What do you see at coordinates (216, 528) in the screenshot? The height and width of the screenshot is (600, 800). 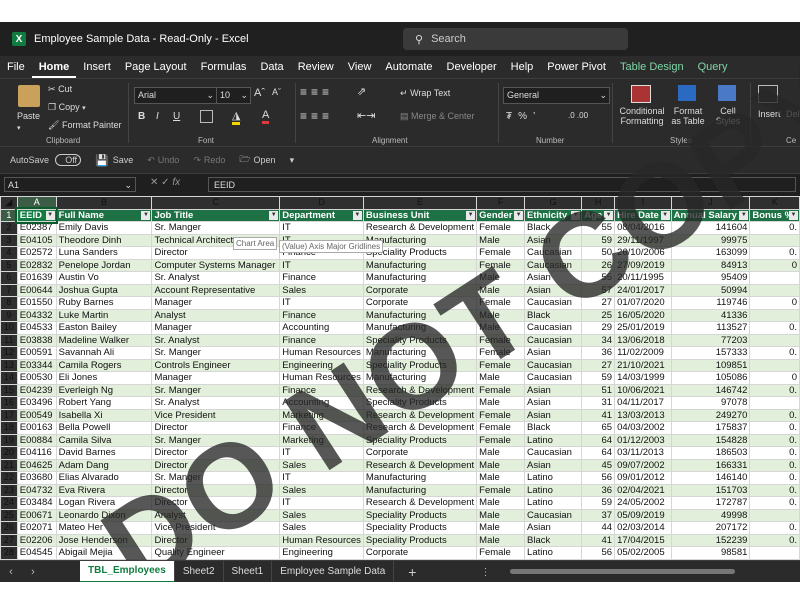 I see `grid-cell: Vice President` at bounding box center [216, 528].